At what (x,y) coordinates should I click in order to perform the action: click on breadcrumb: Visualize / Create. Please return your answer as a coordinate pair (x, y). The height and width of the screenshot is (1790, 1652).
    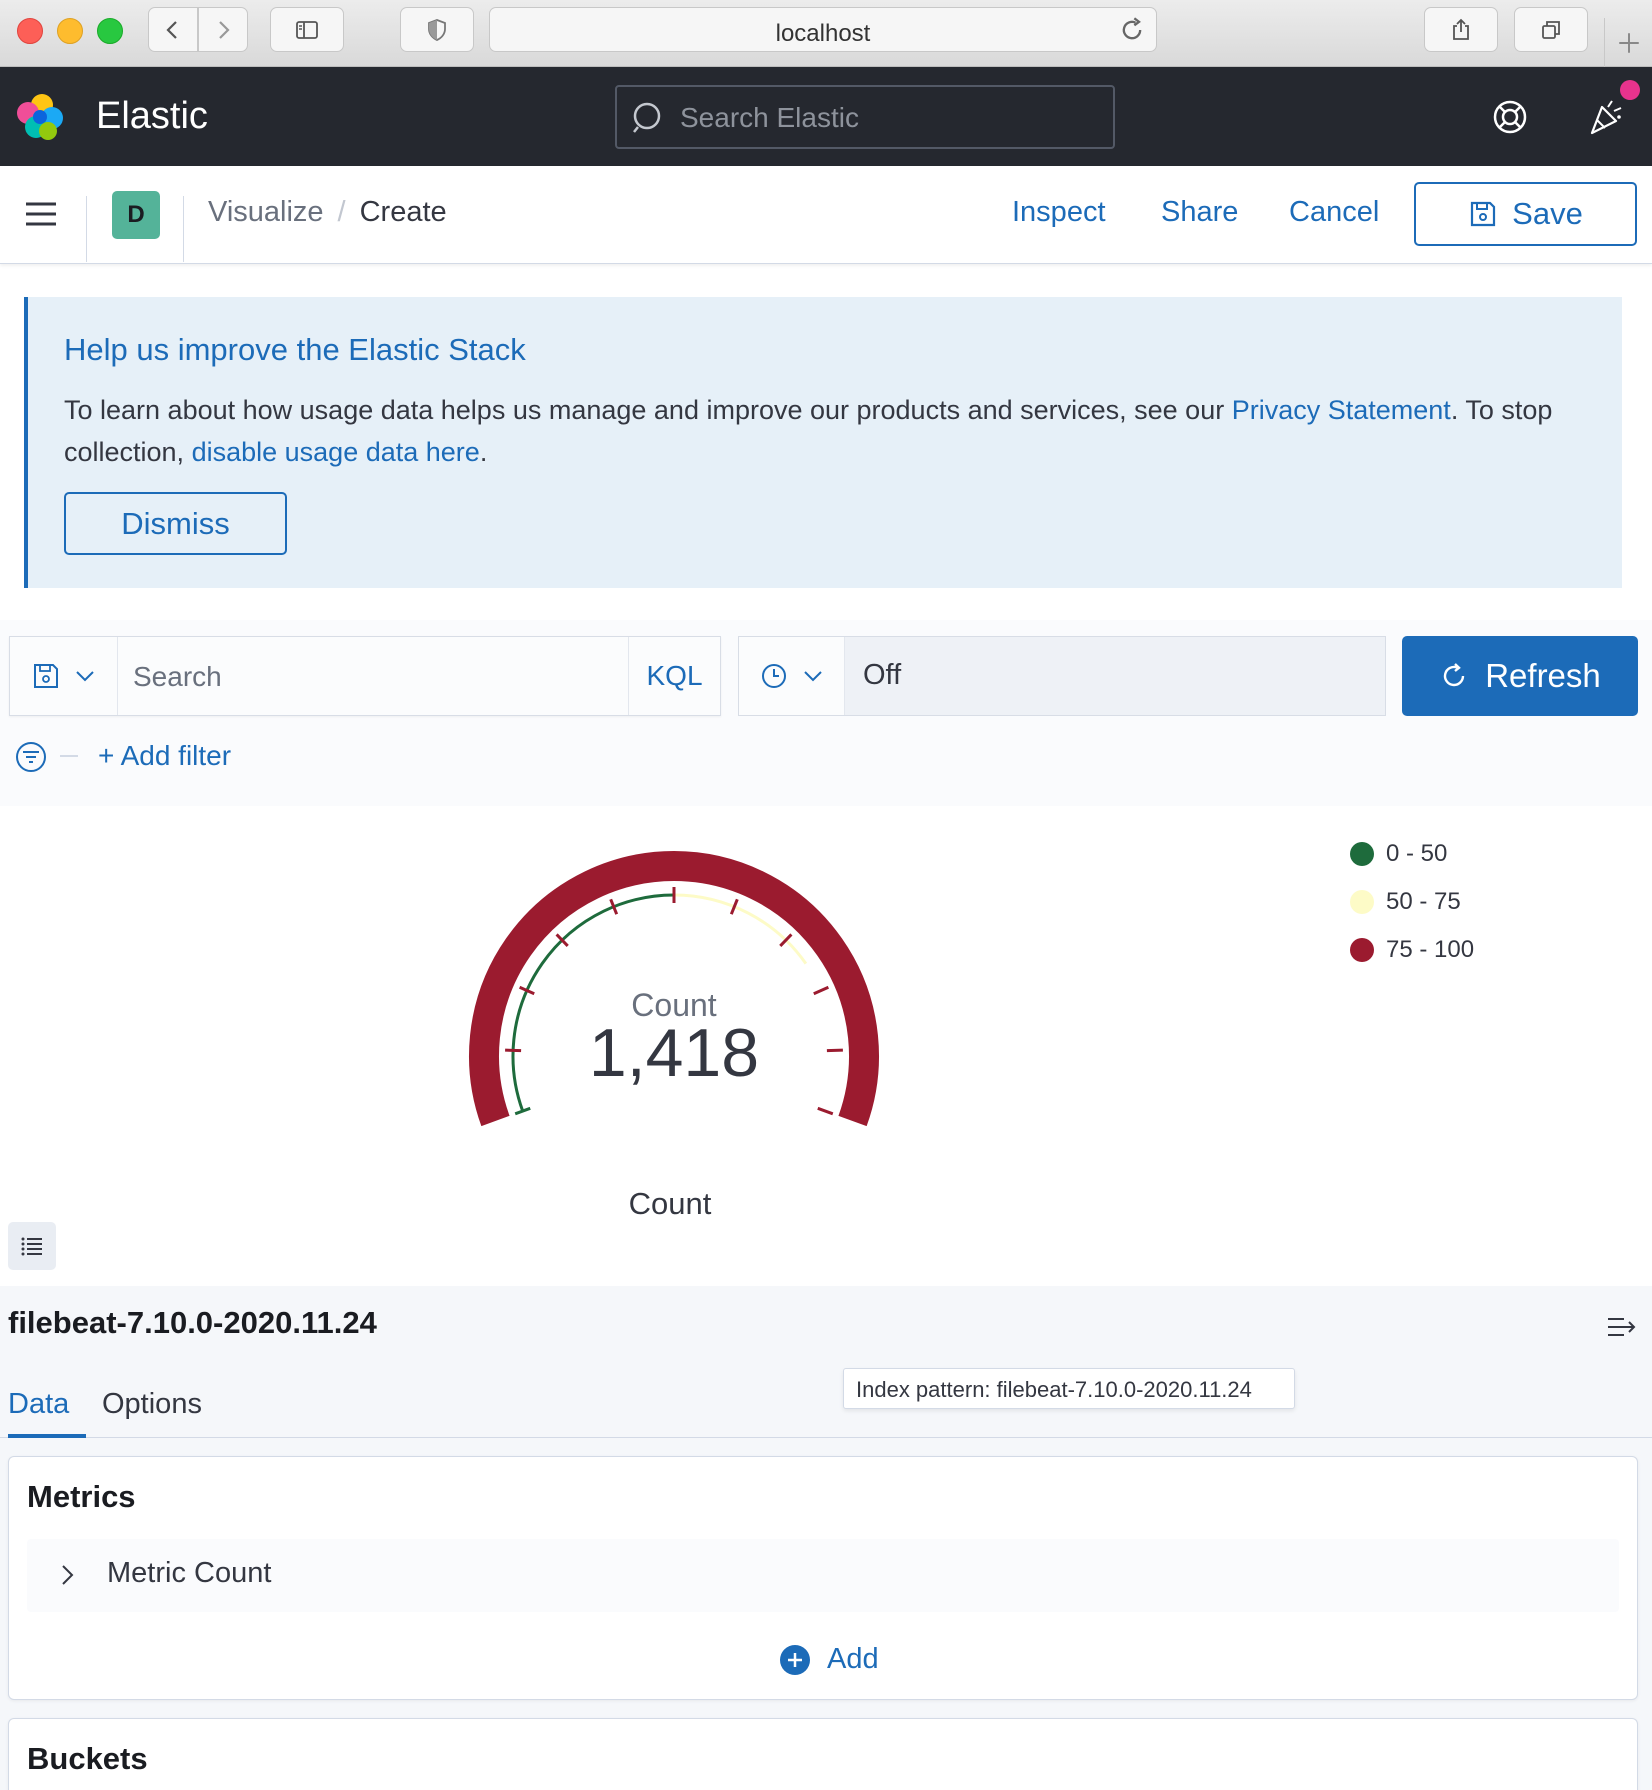
    Looking at the image, I should click on (327, 212).